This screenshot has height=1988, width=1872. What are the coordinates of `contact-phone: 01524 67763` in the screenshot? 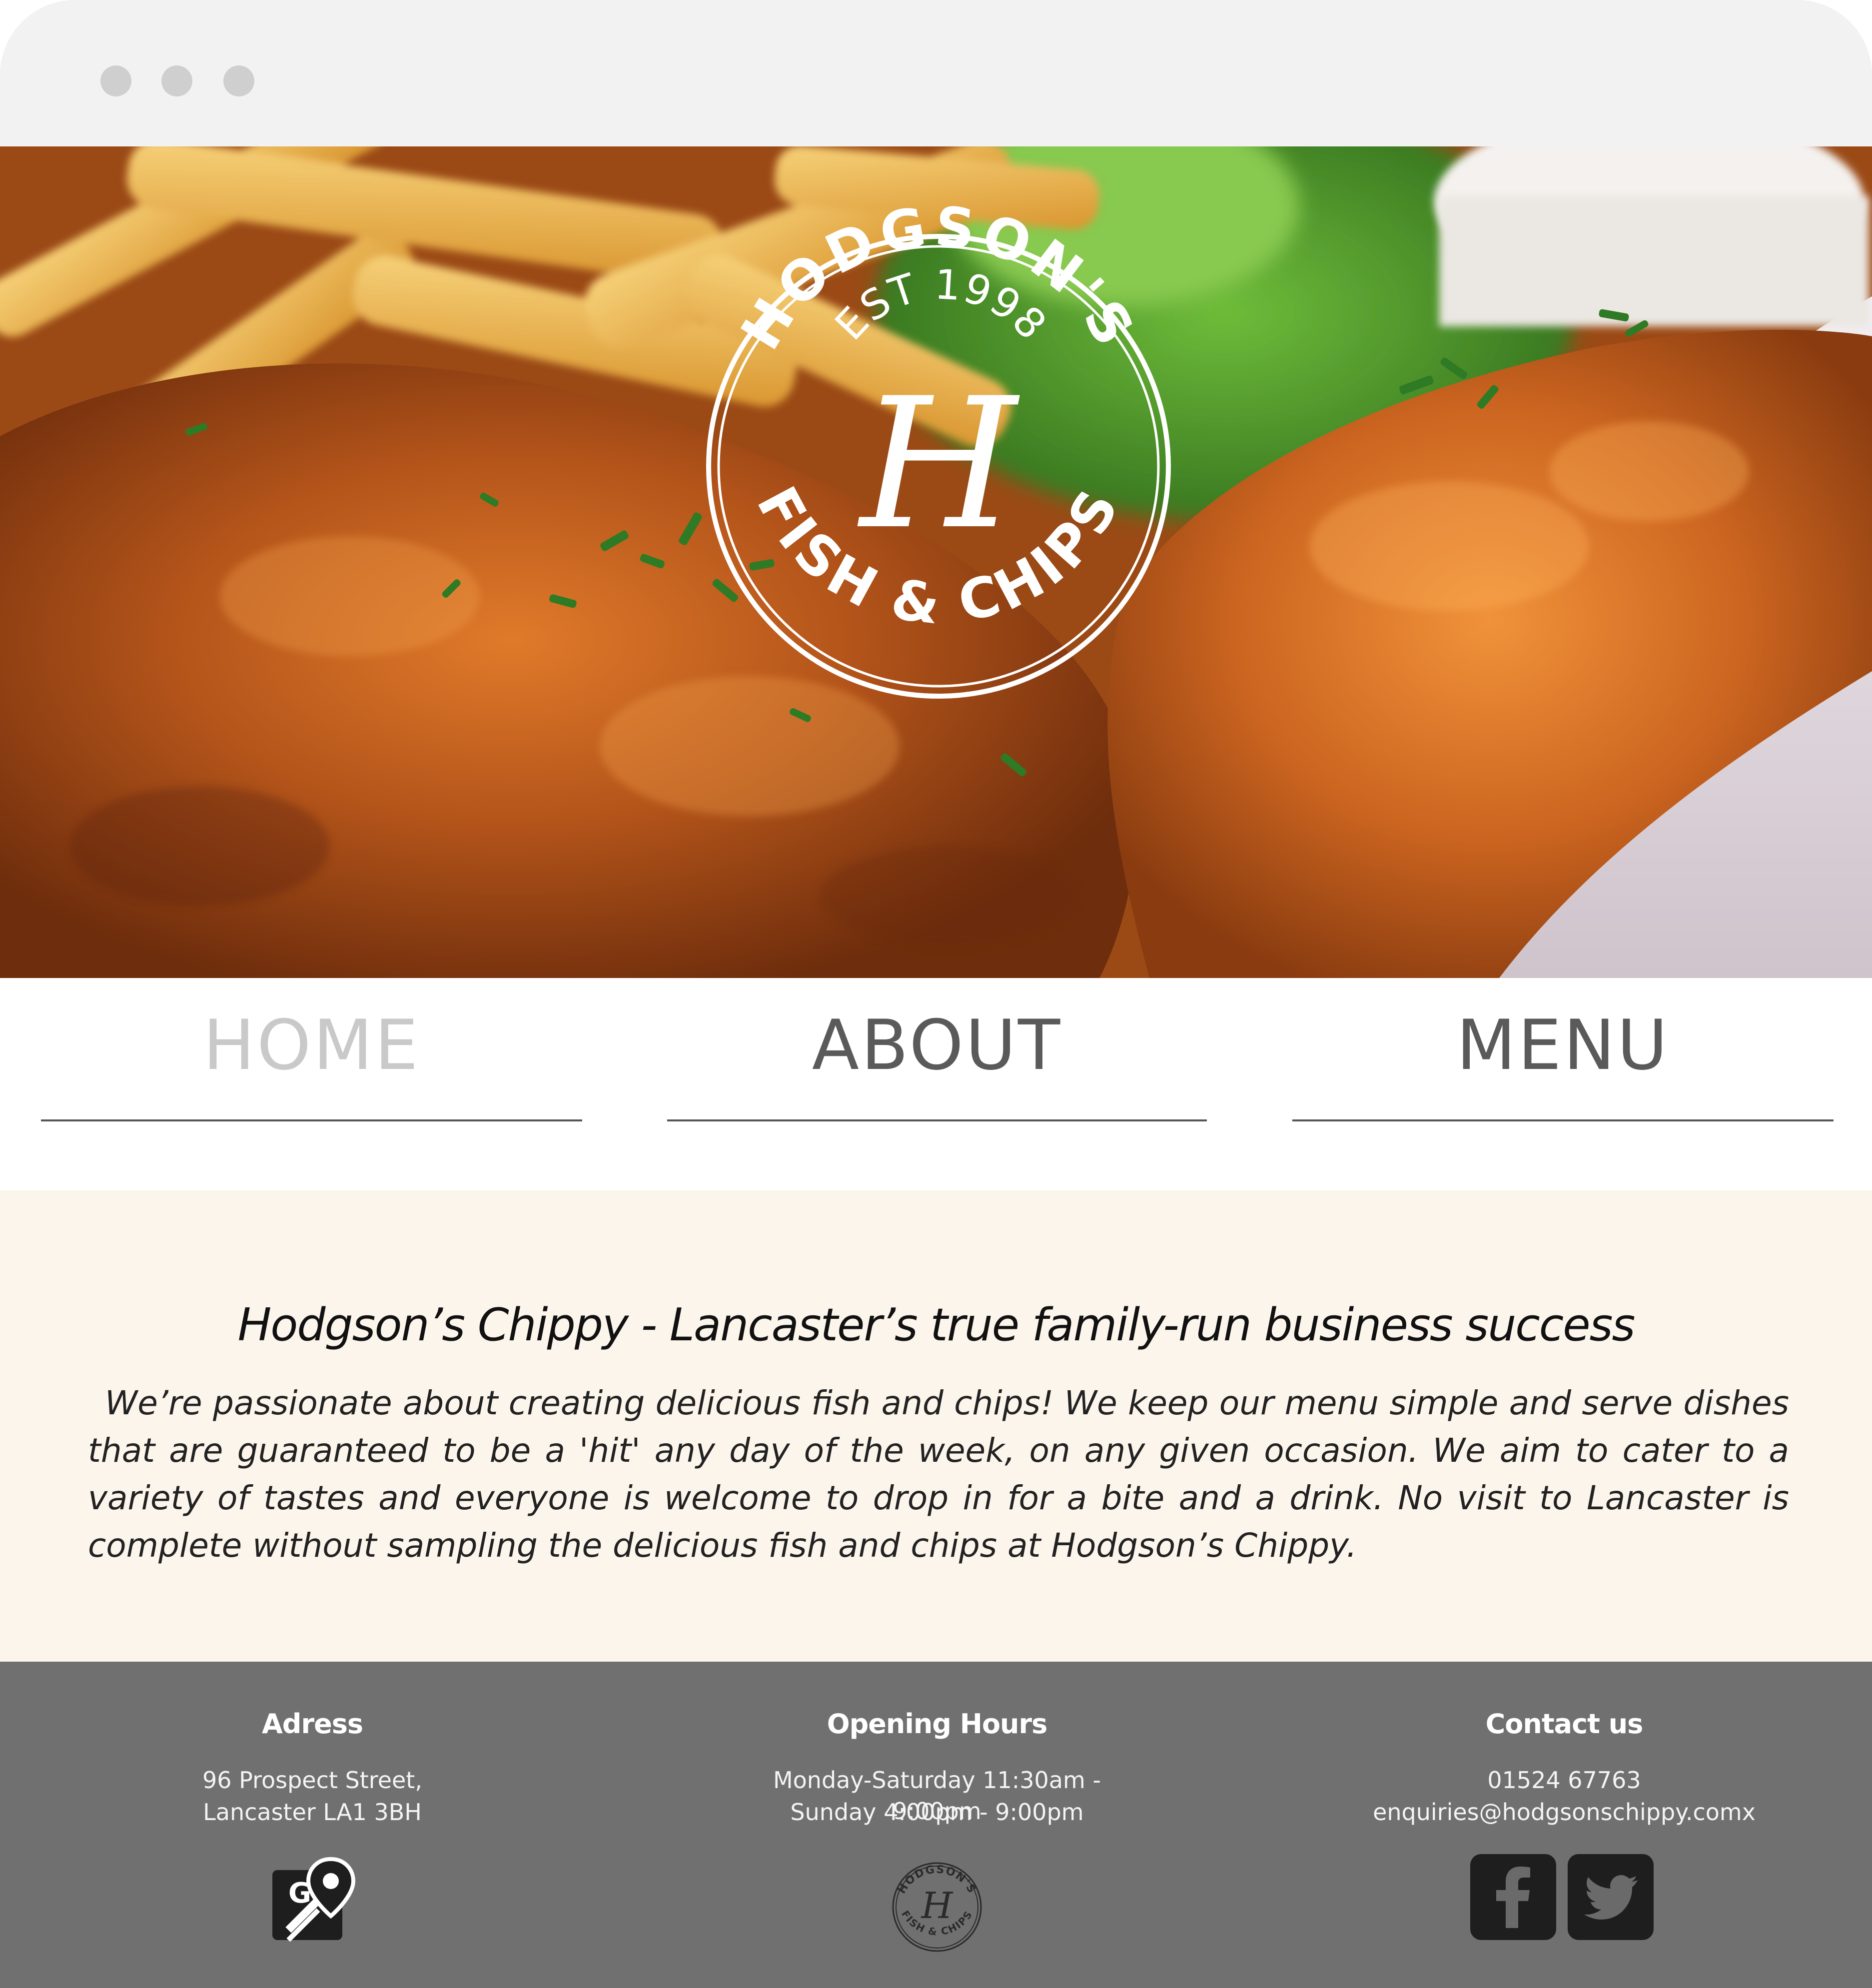 It's located at (1564, 1780).